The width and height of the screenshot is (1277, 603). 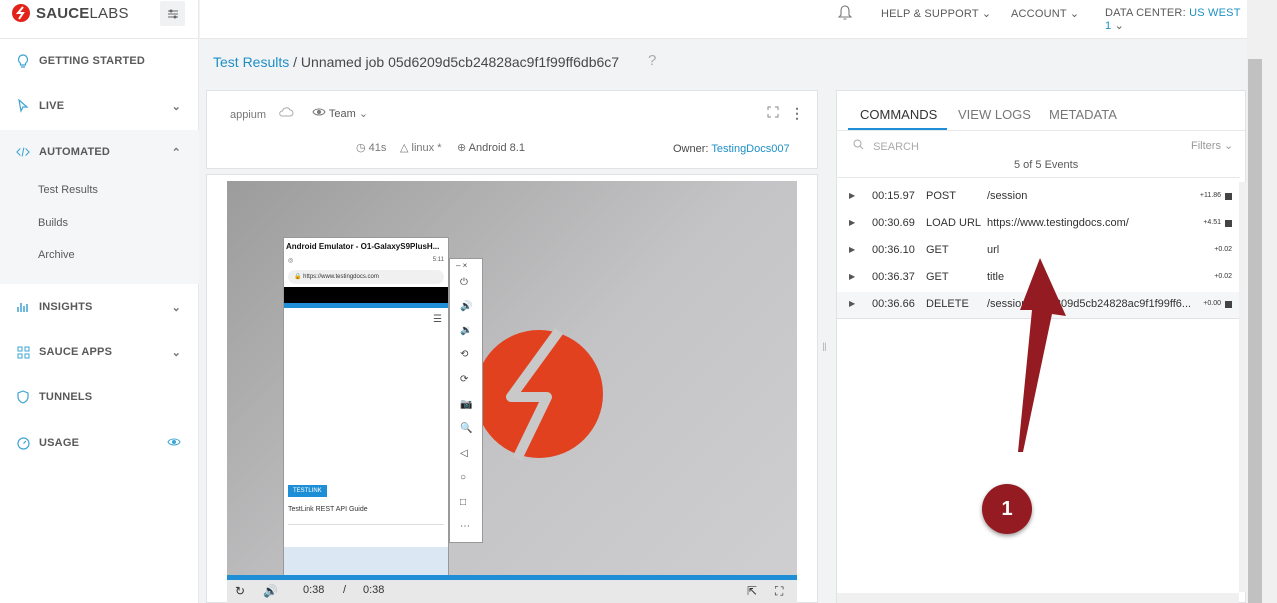 What do you see at coordinates (947, 304) in the screenshot?
I see `command-method: DELETE` at bounding box center [947, 304].